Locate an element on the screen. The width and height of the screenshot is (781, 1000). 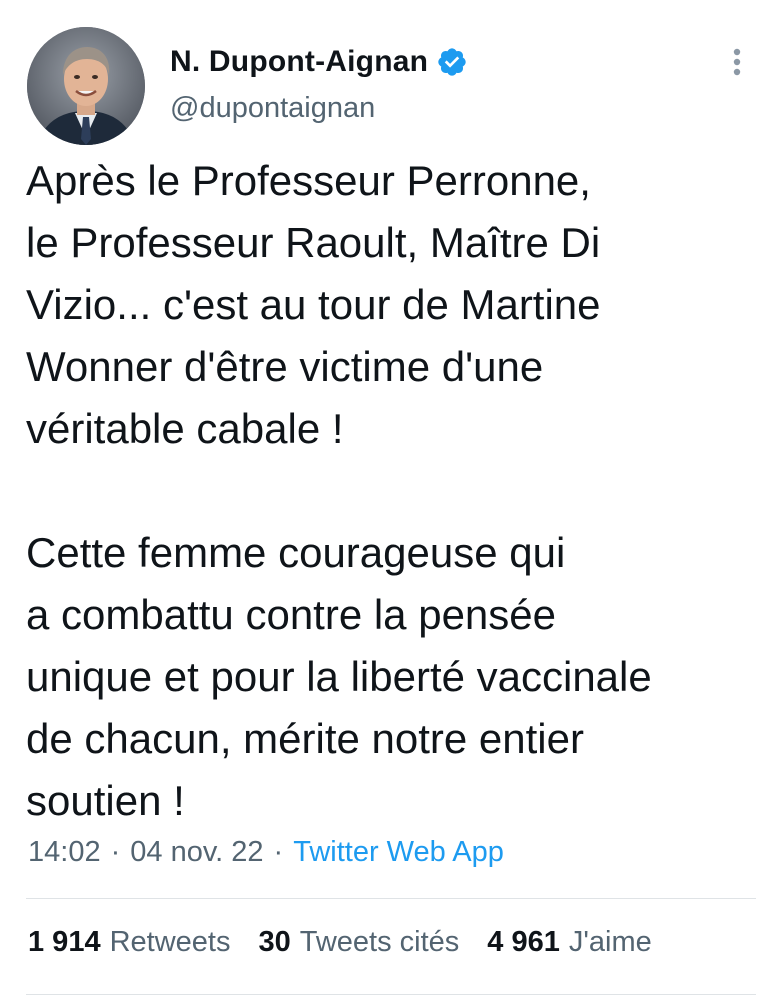
tweet-line: soutien ! is located at coordinates (105, 800).